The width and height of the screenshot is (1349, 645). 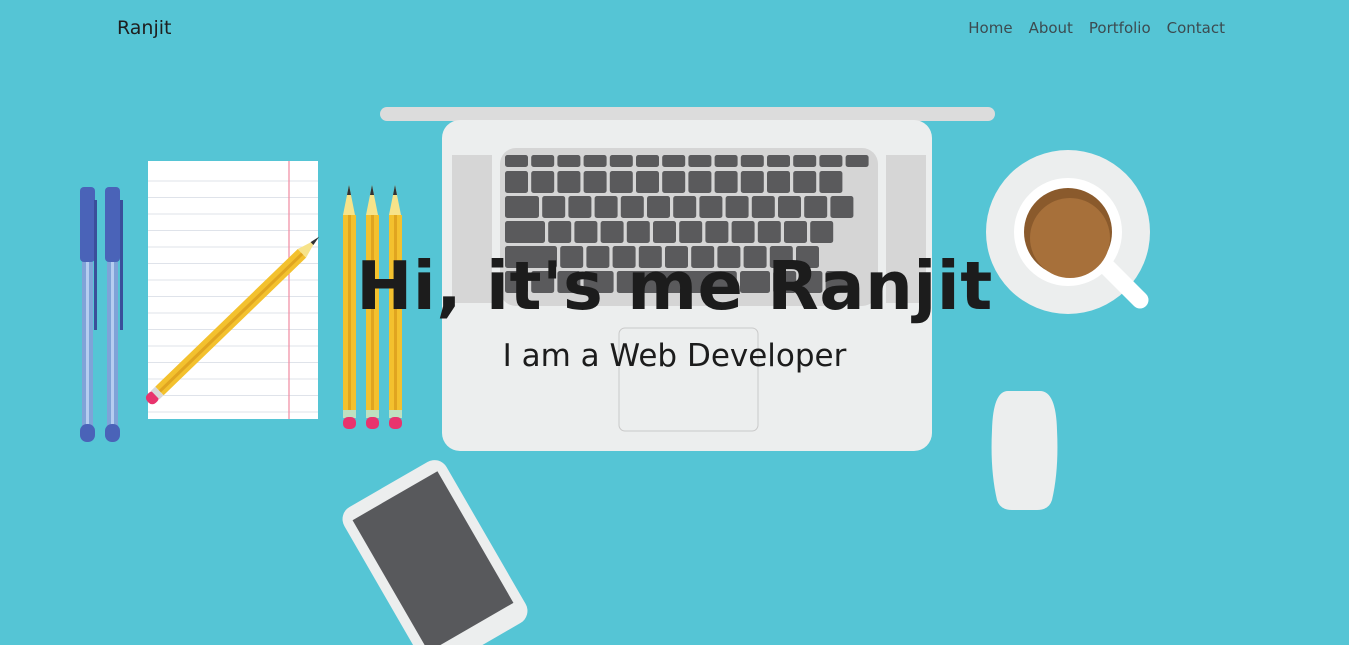 I want to click on hero-title: Hi, it's me Ranjit, so click(x=674, y=286).